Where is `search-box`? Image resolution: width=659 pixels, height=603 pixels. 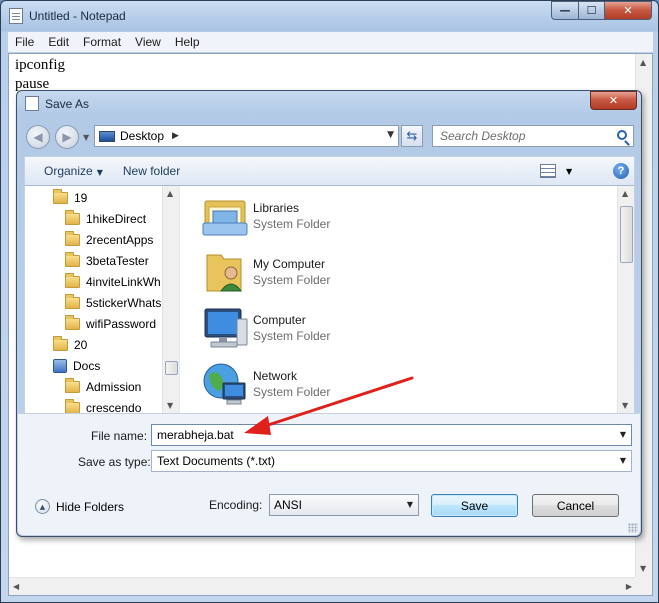
search-box is located at coordinates (533, 136).